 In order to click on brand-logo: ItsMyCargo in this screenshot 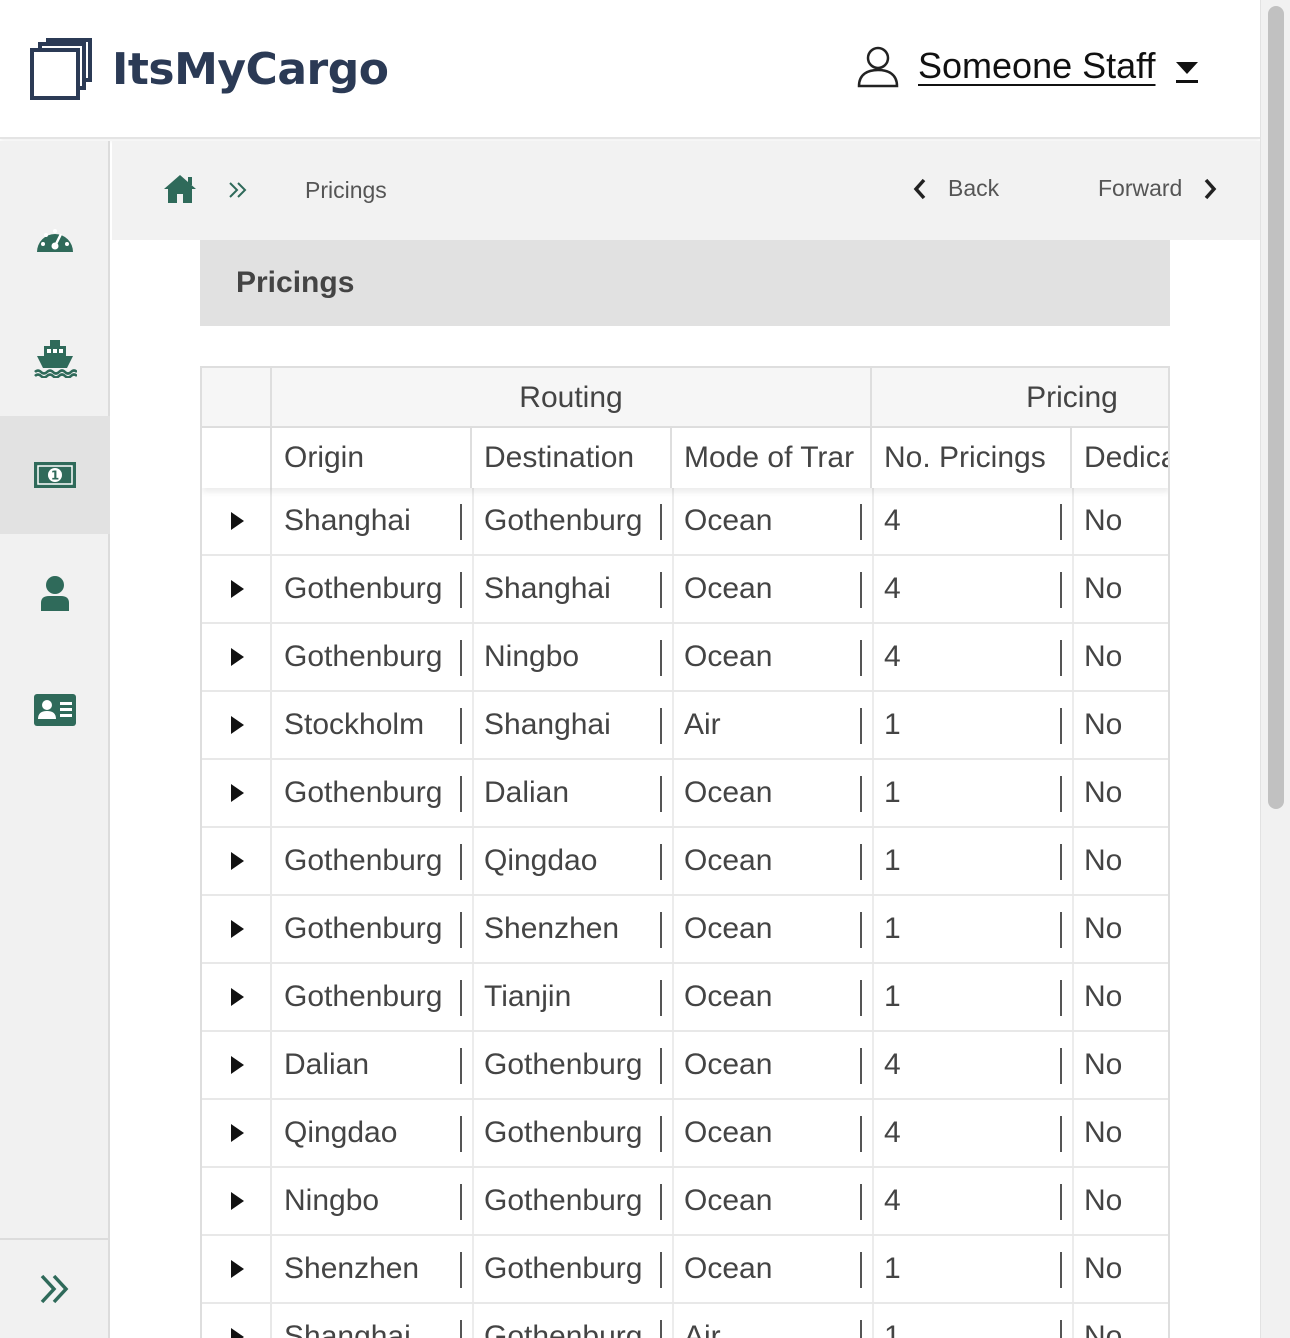, I will do `click(209, 69)`.